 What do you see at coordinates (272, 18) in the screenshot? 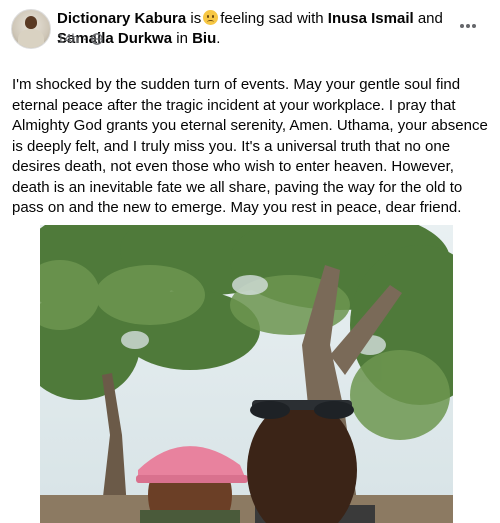
I see `feeling-text: feeling sad with` at bounding box center [272, 18].